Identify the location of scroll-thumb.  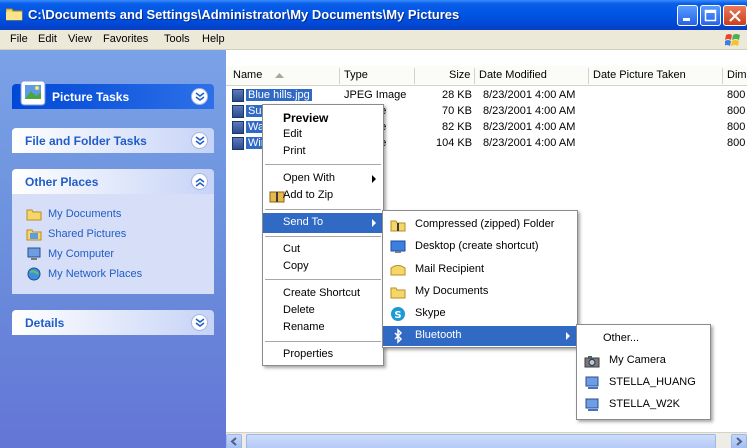
(481, 441).